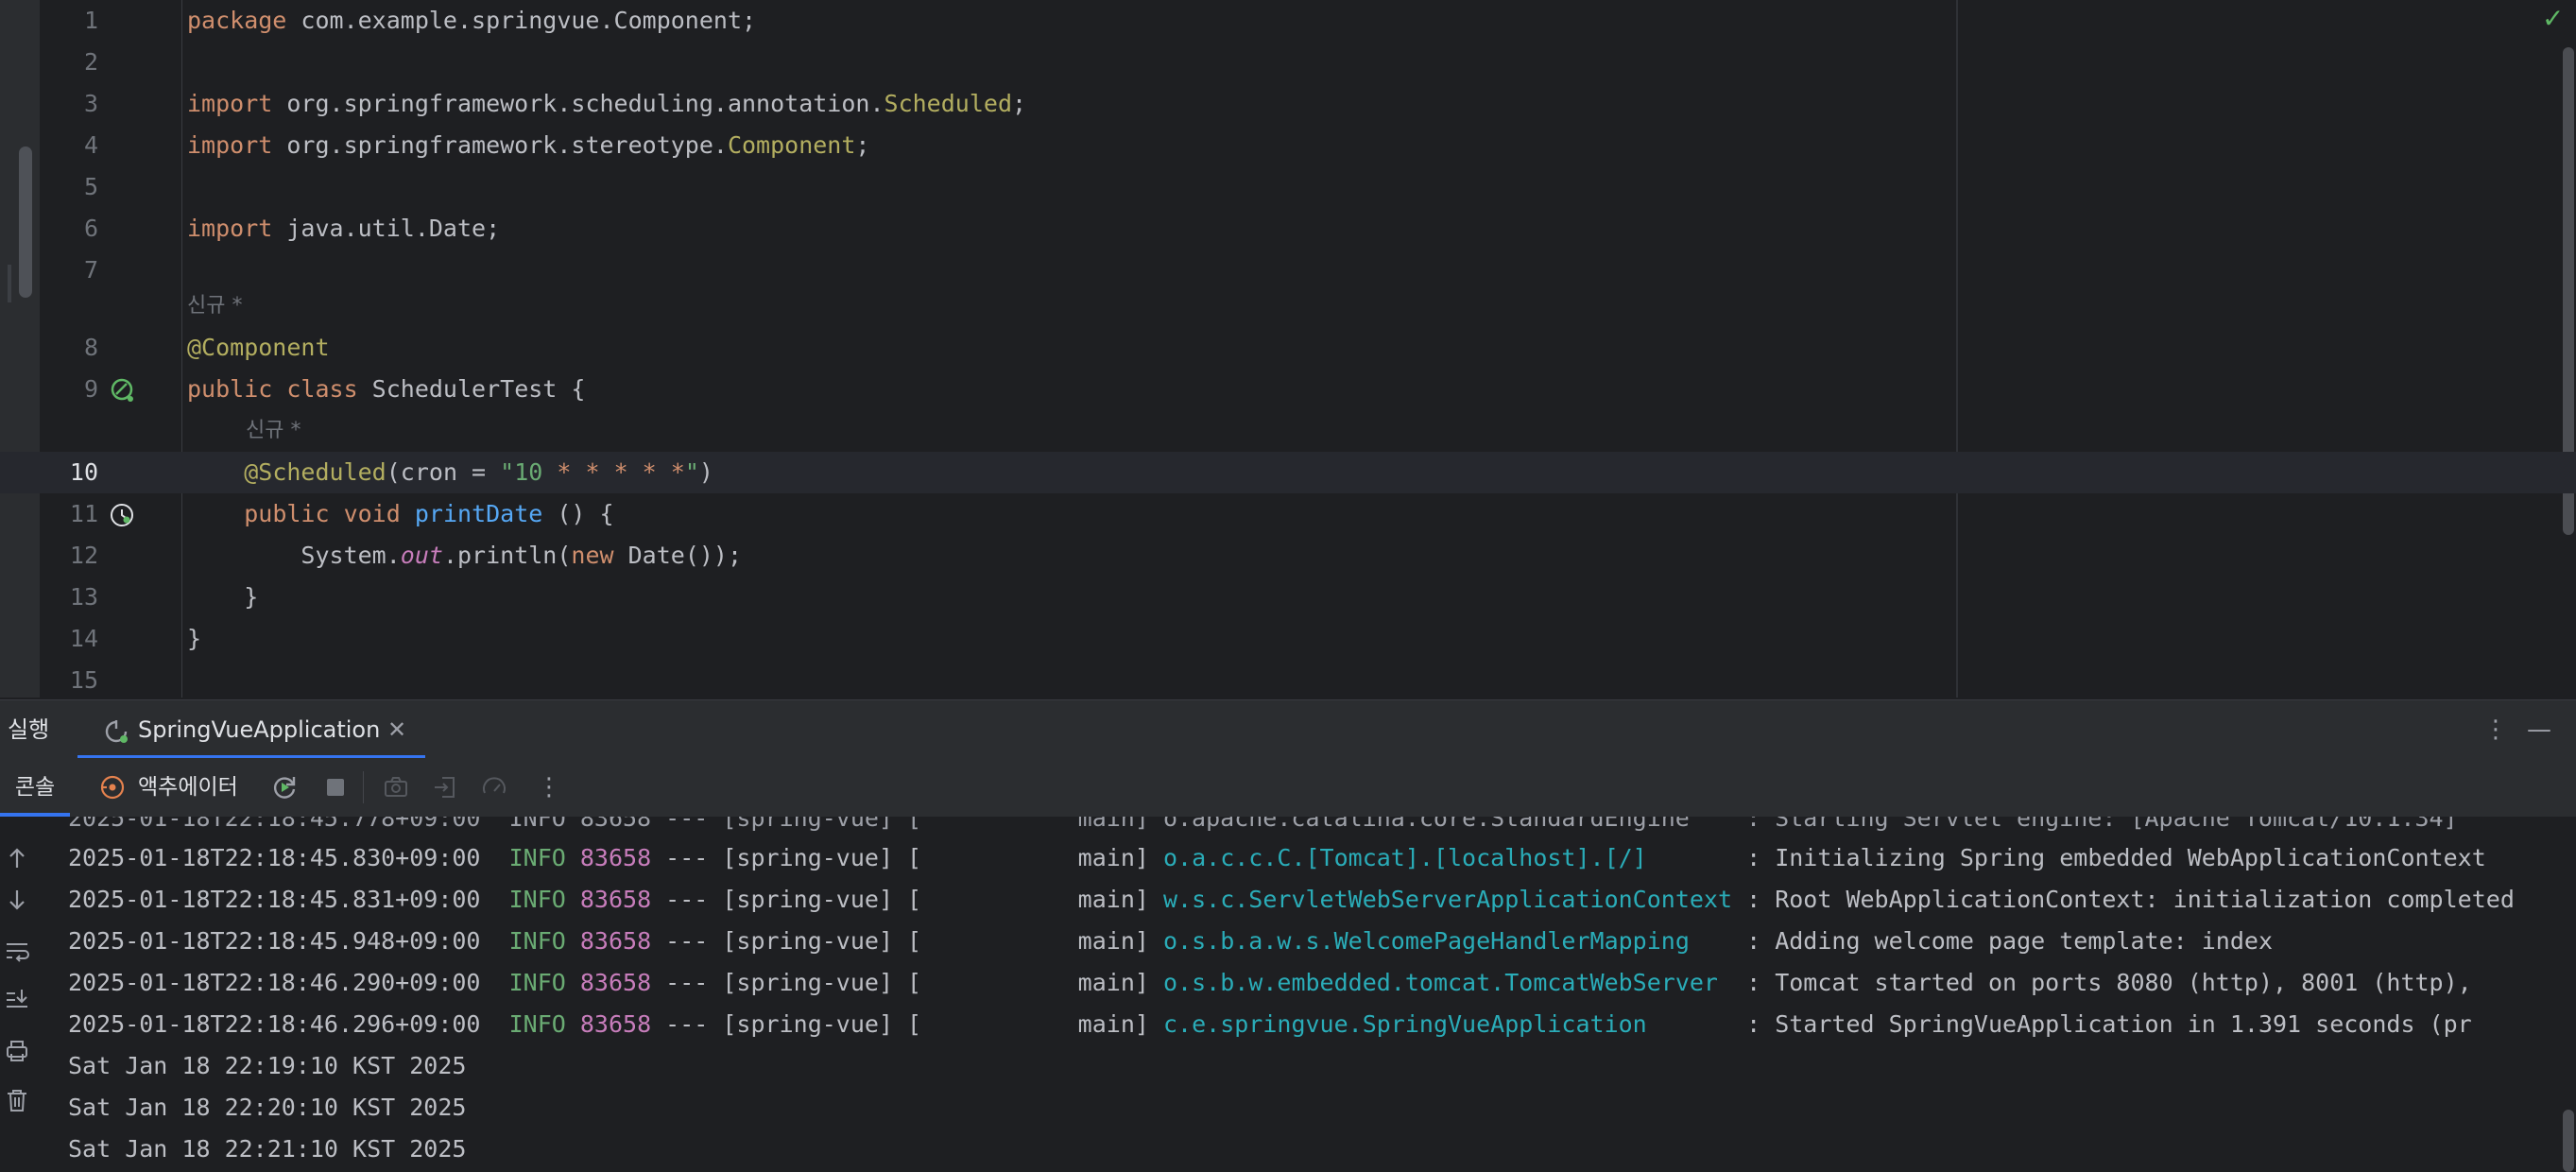 This screenshot has height=1172, width=2576. Describe the element at coordinates (464, 556) in the screenshot. I see `code-text: System.out.println(new Date());` at that location.